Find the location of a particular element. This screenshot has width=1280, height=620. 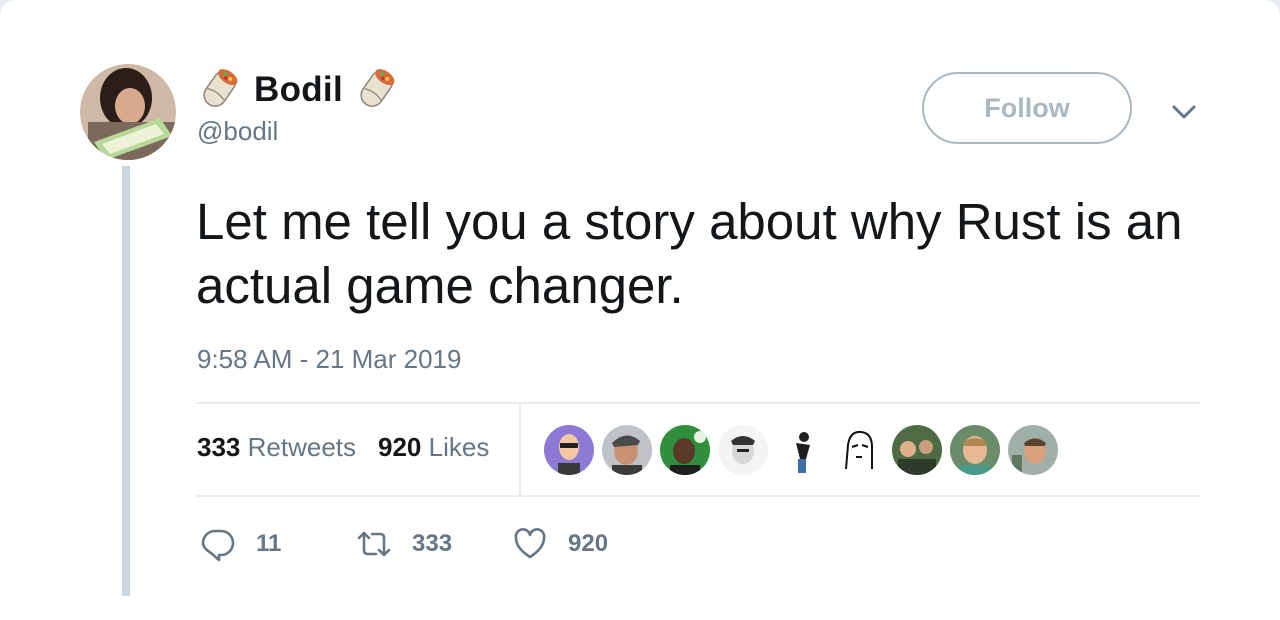

author-name-row: Bodil is located at coordinates (298, 90).